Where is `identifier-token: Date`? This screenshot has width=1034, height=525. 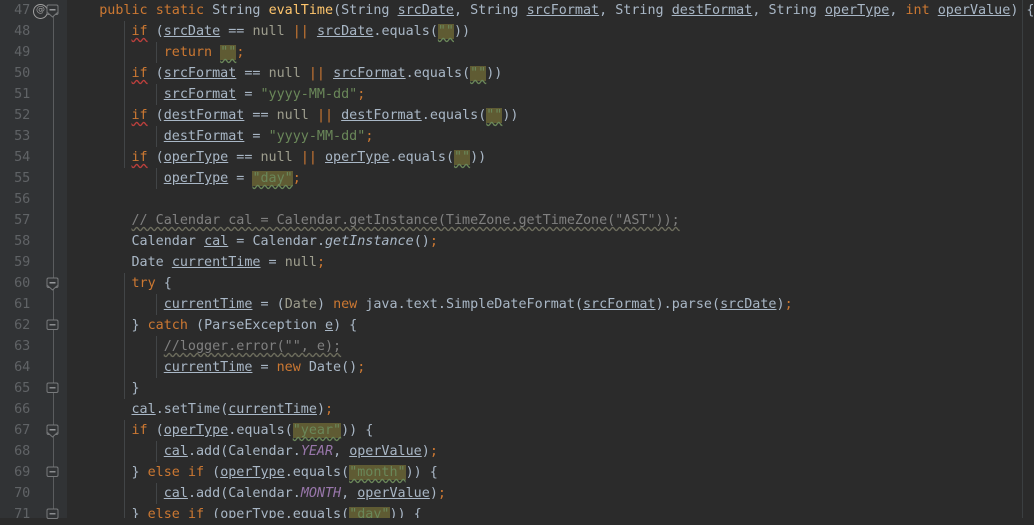
identifier-token: Date is located at coordinates (147, 262).